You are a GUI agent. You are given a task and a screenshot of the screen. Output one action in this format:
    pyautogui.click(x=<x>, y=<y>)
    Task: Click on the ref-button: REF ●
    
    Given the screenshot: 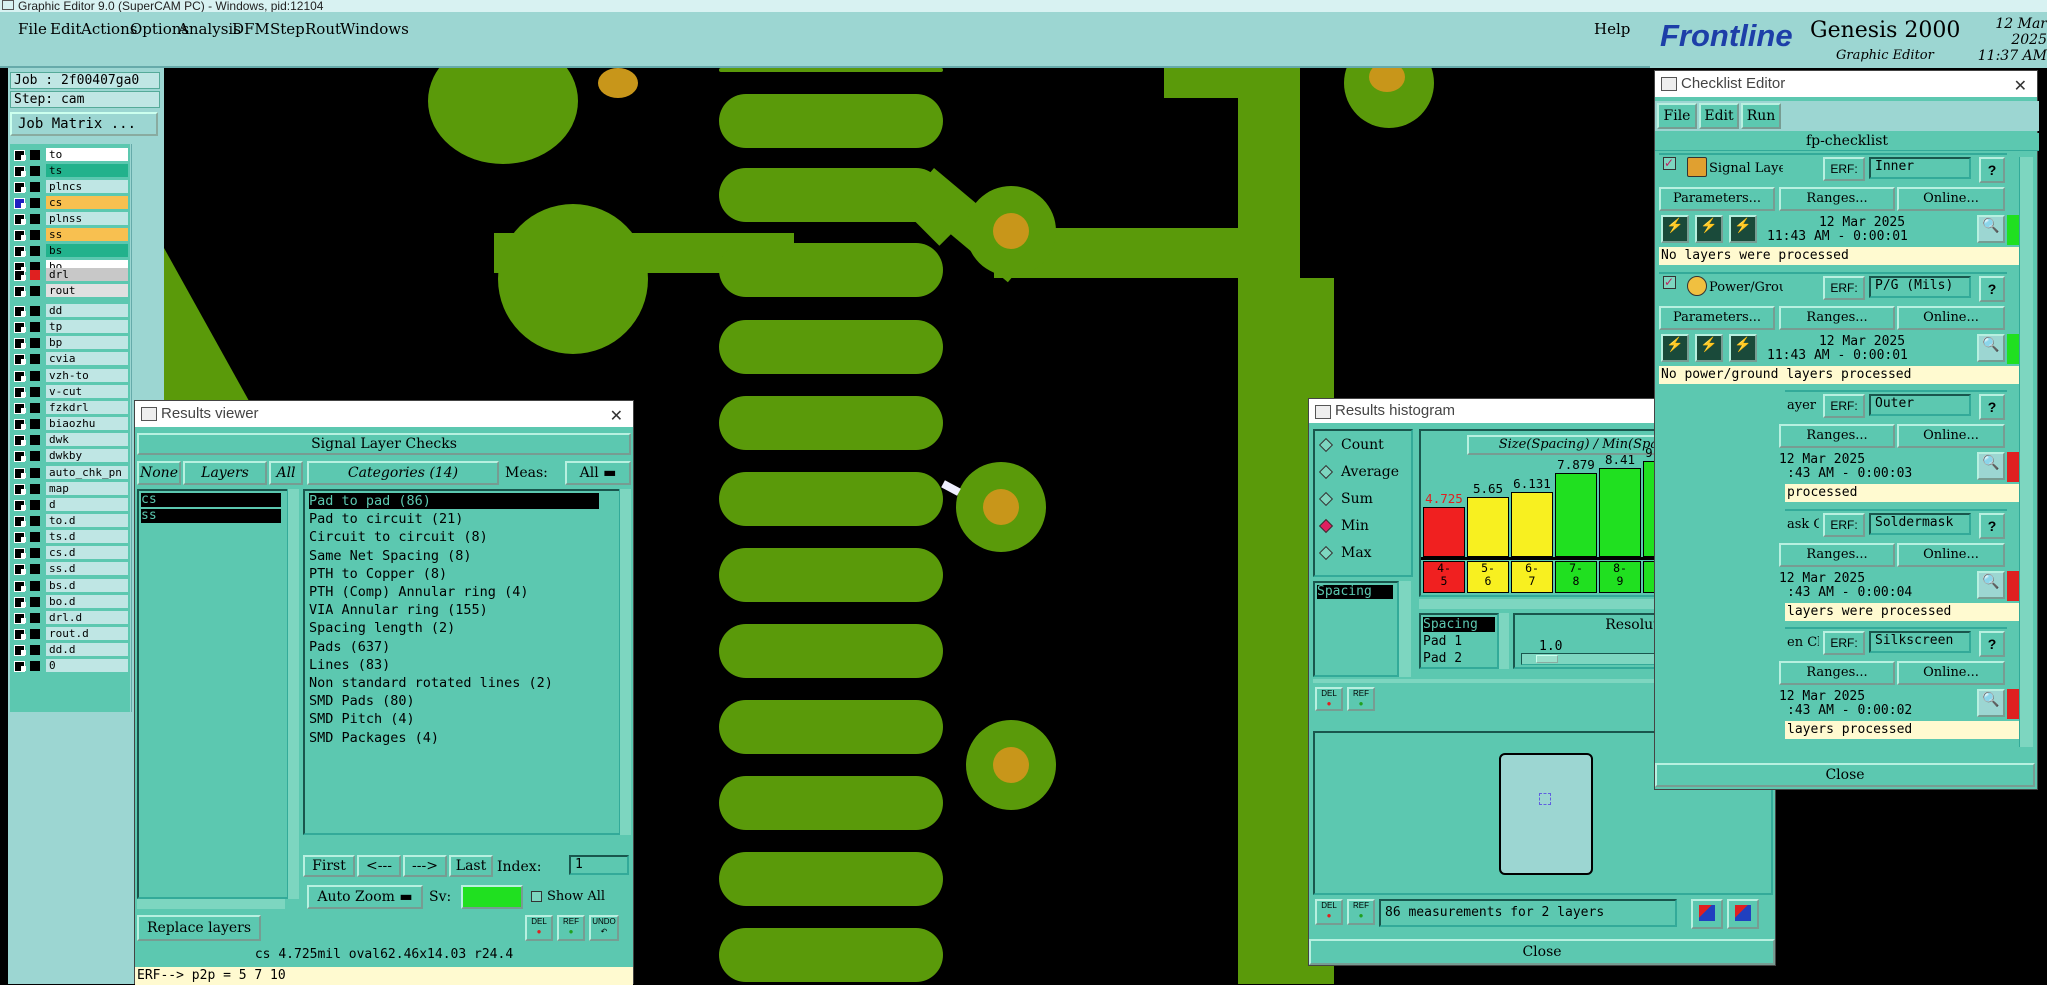 What is the action you would take?
    pyautogui.click(x=571, y=928)
    